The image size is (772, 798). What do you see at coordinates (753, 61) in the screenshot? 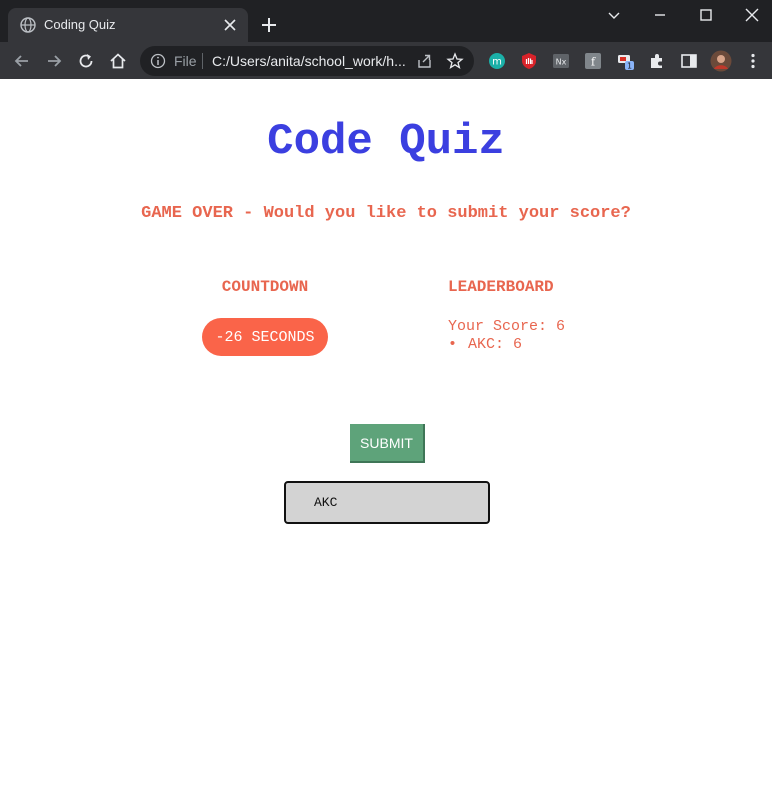
I see `more-menu-icon` at bounding box center [753, 61].